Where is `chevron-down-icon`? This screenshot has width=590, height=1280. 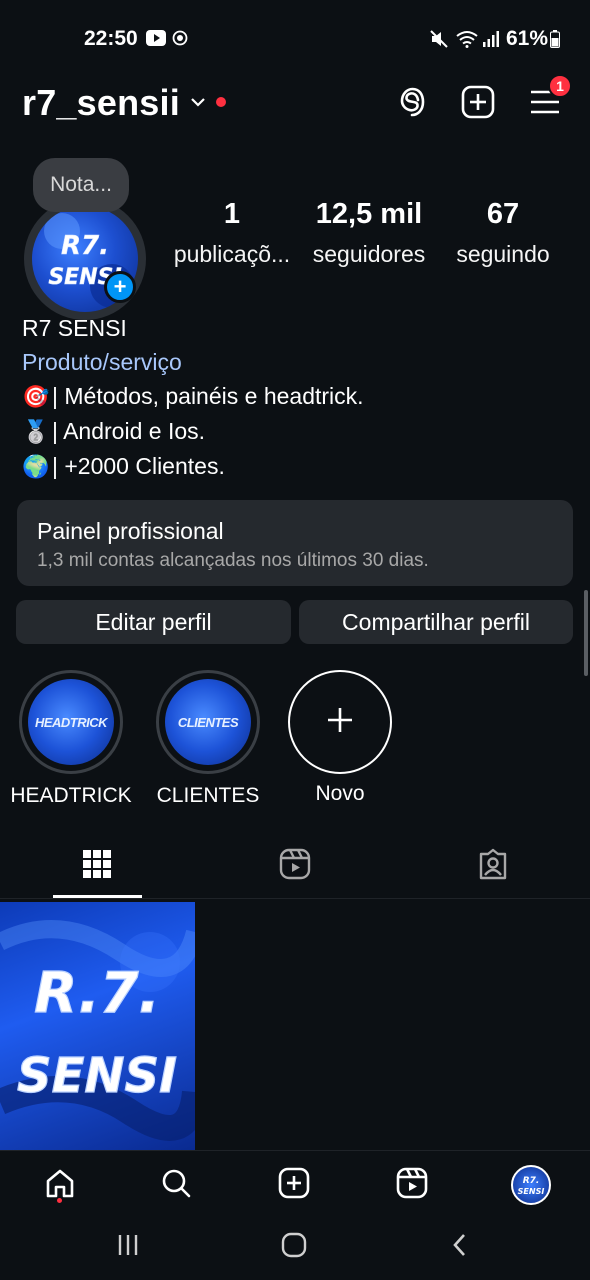 chevron-down-icon is located at coordinates (198, 104).